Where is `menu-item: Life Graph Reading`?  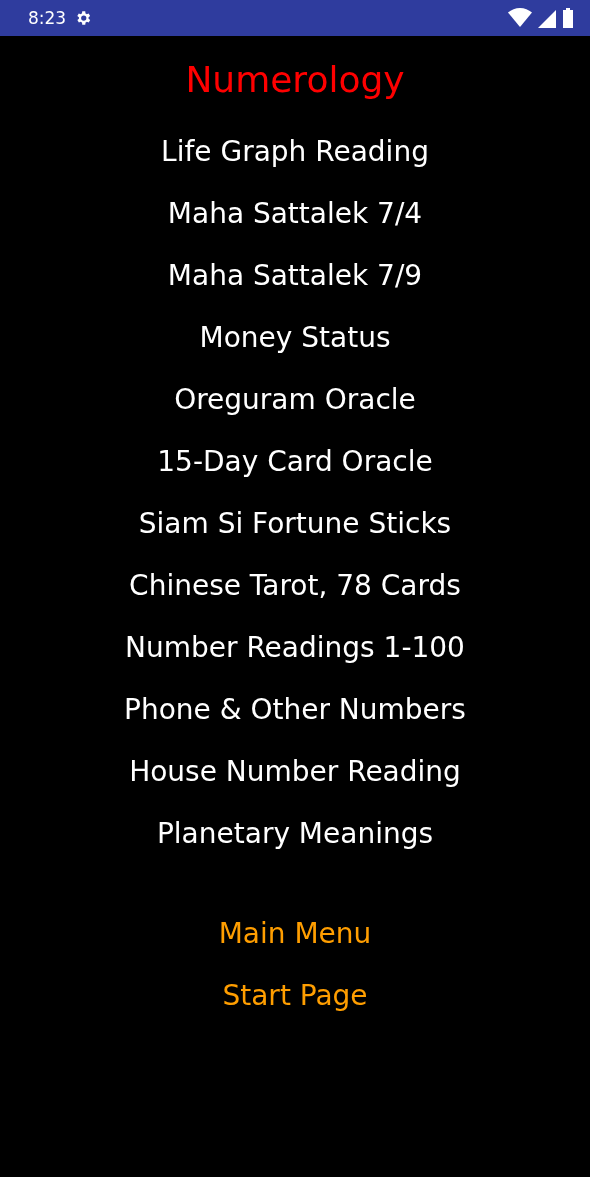 menu-item: Life Graph Reading is located at coordinates (295, 152).